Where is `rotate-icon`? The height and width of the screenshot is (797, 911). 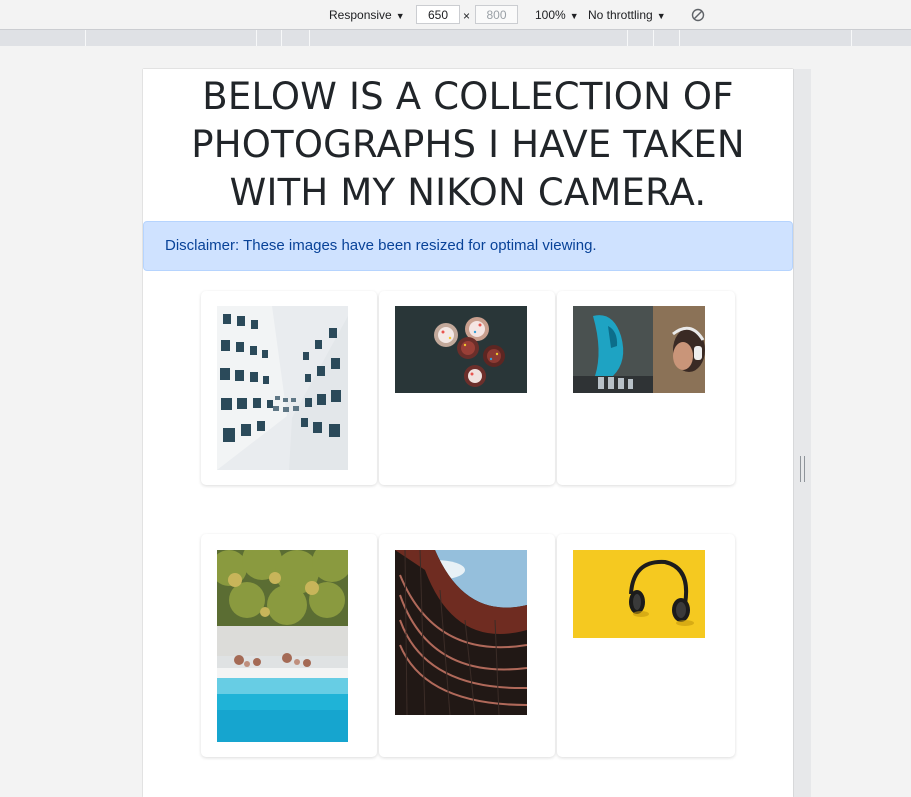 rotate-icon is located at coordinates (698, 15).